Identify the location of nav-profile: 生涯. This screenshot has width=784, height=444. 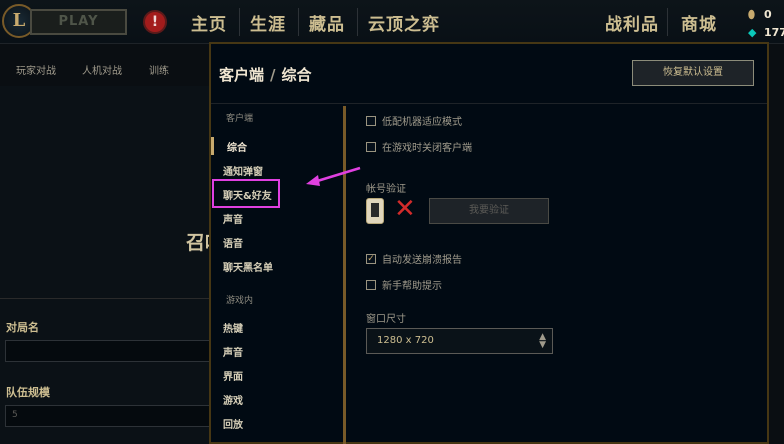
(268, 22).